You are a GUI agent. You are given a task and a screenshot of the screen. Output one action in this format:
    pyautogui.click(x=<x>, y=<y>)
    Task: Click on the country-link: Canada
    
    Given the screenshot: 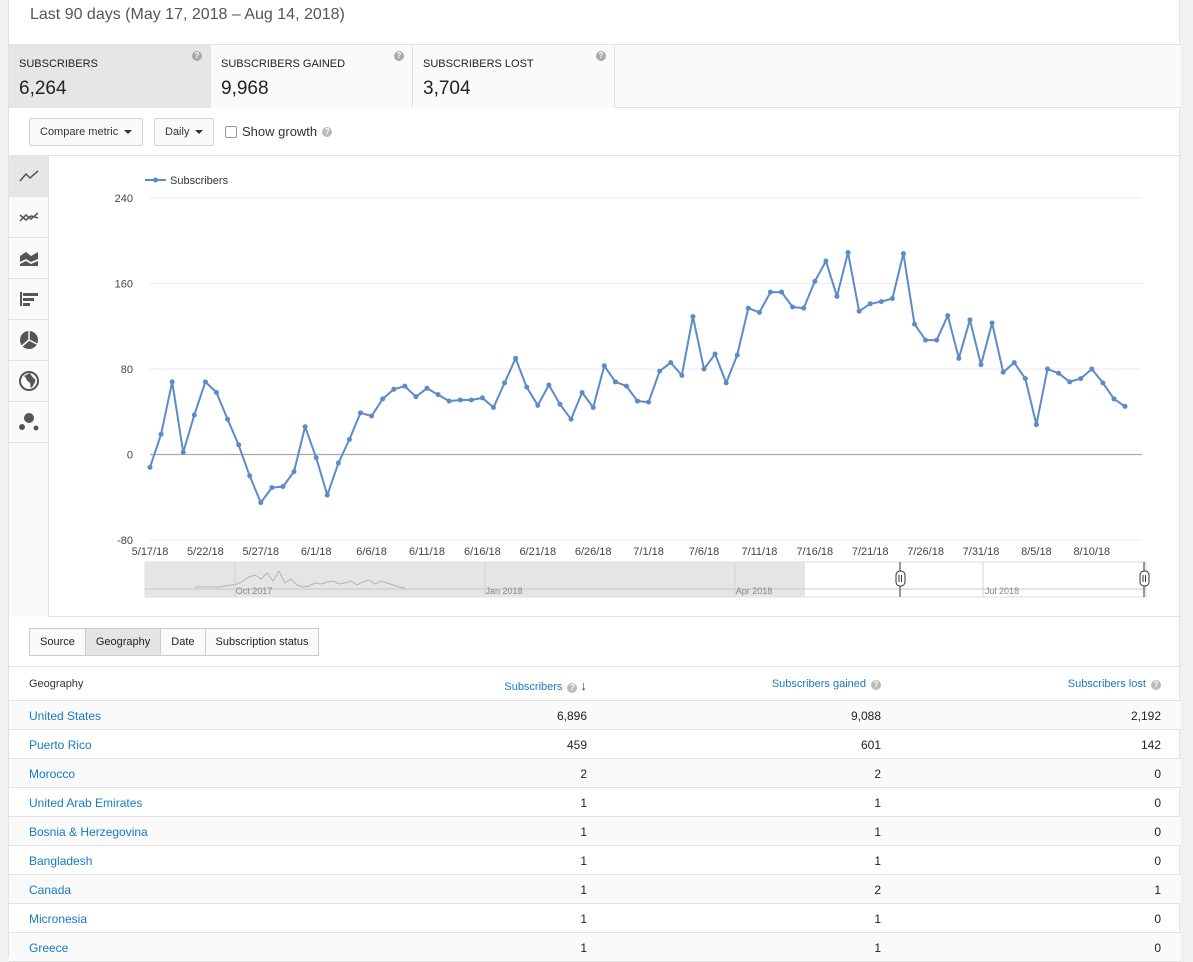 What is the action you would take?
    pyautogui.click(x=50, y=890)
    